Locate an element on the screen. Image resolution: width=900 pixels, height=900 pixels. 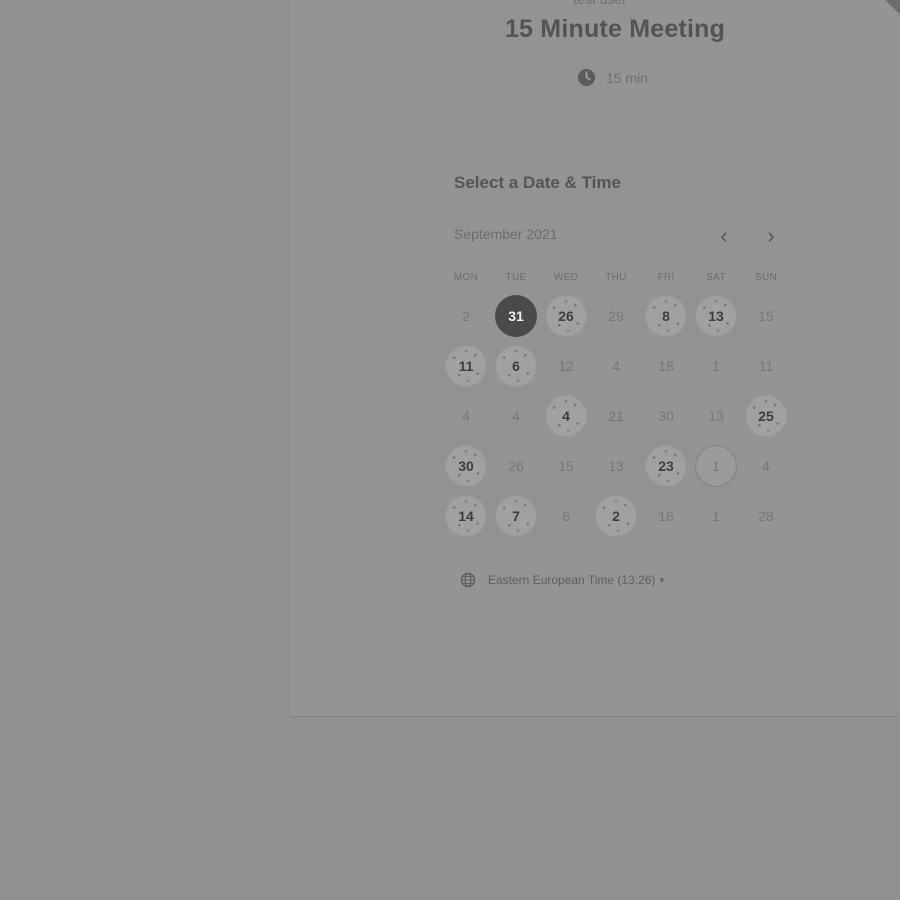
day-cell: 29 is located at coordinates (616, 316).